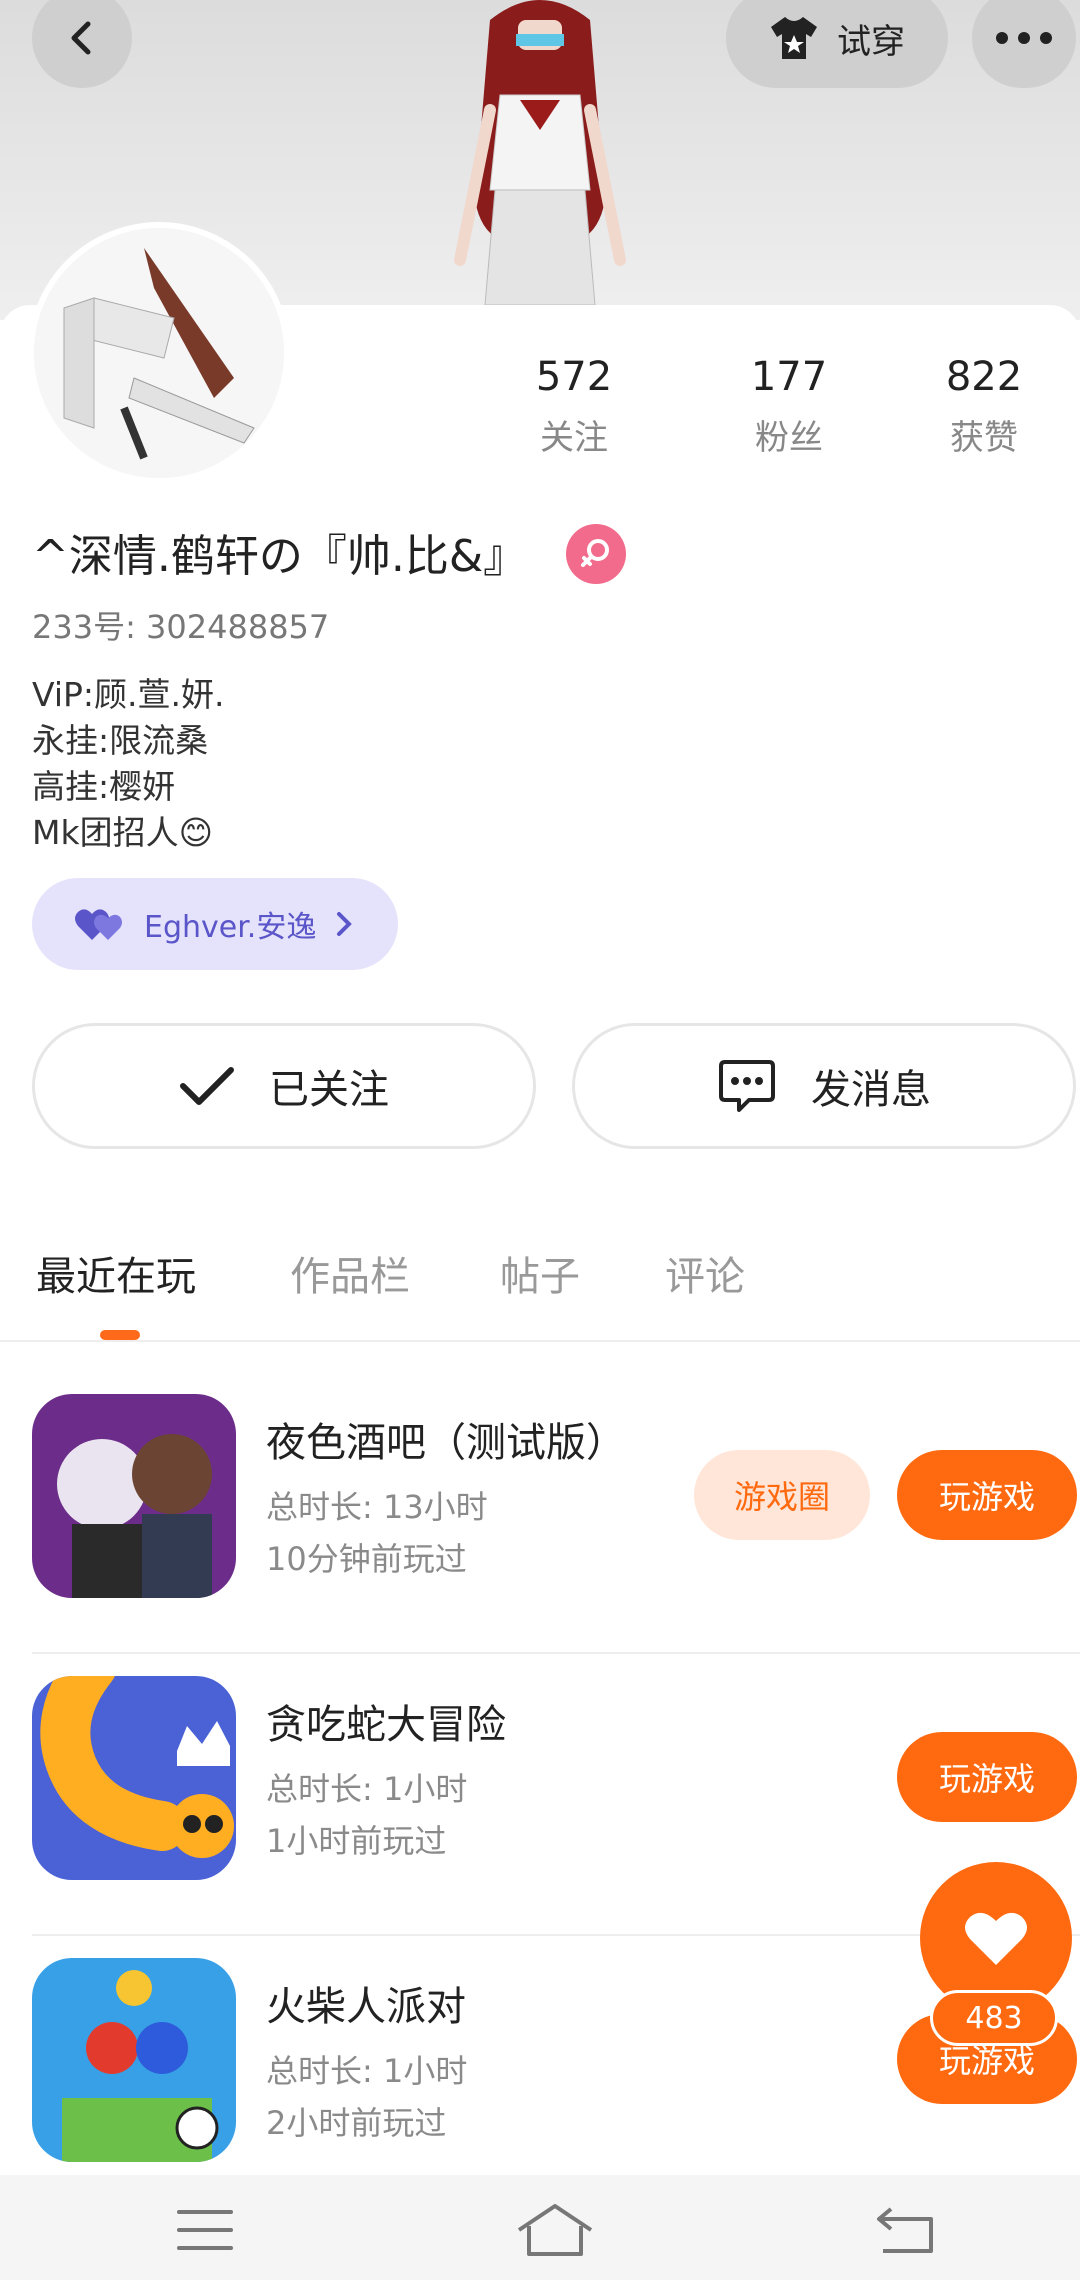  I want to click on try-on-button: 试穿, so click(837, 44).